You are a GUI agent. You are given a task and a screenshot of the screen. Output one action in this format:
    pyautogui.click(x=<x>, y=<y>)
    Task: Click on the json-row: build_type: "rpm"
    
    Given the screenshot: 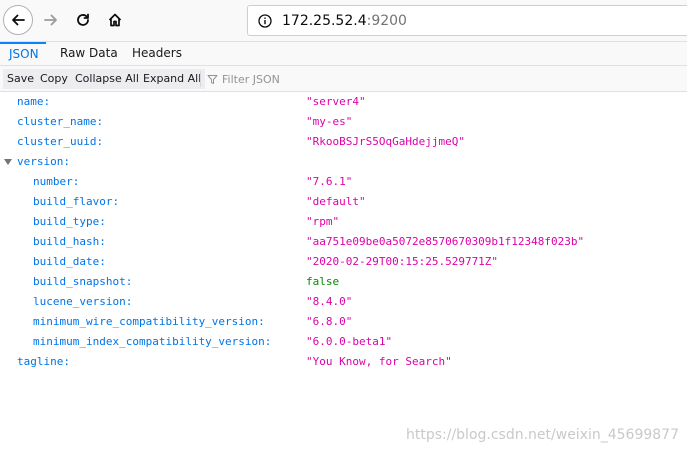 What is the action you would take?
    pyautogui.click(x=343, y=222)
    